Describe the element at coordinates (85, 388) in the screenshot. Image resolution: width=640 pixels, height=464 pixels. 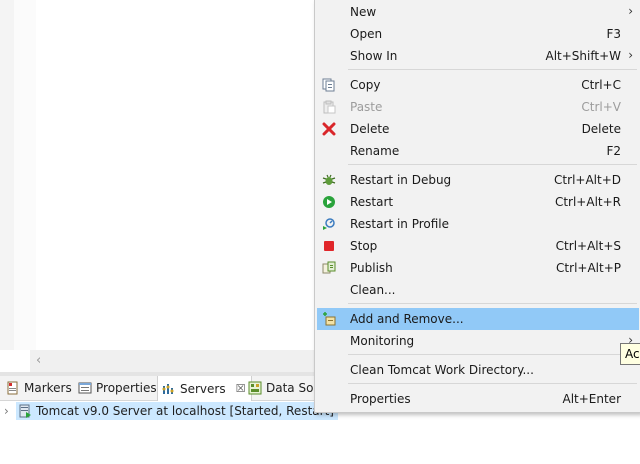
I see `properties-icon` at that location.